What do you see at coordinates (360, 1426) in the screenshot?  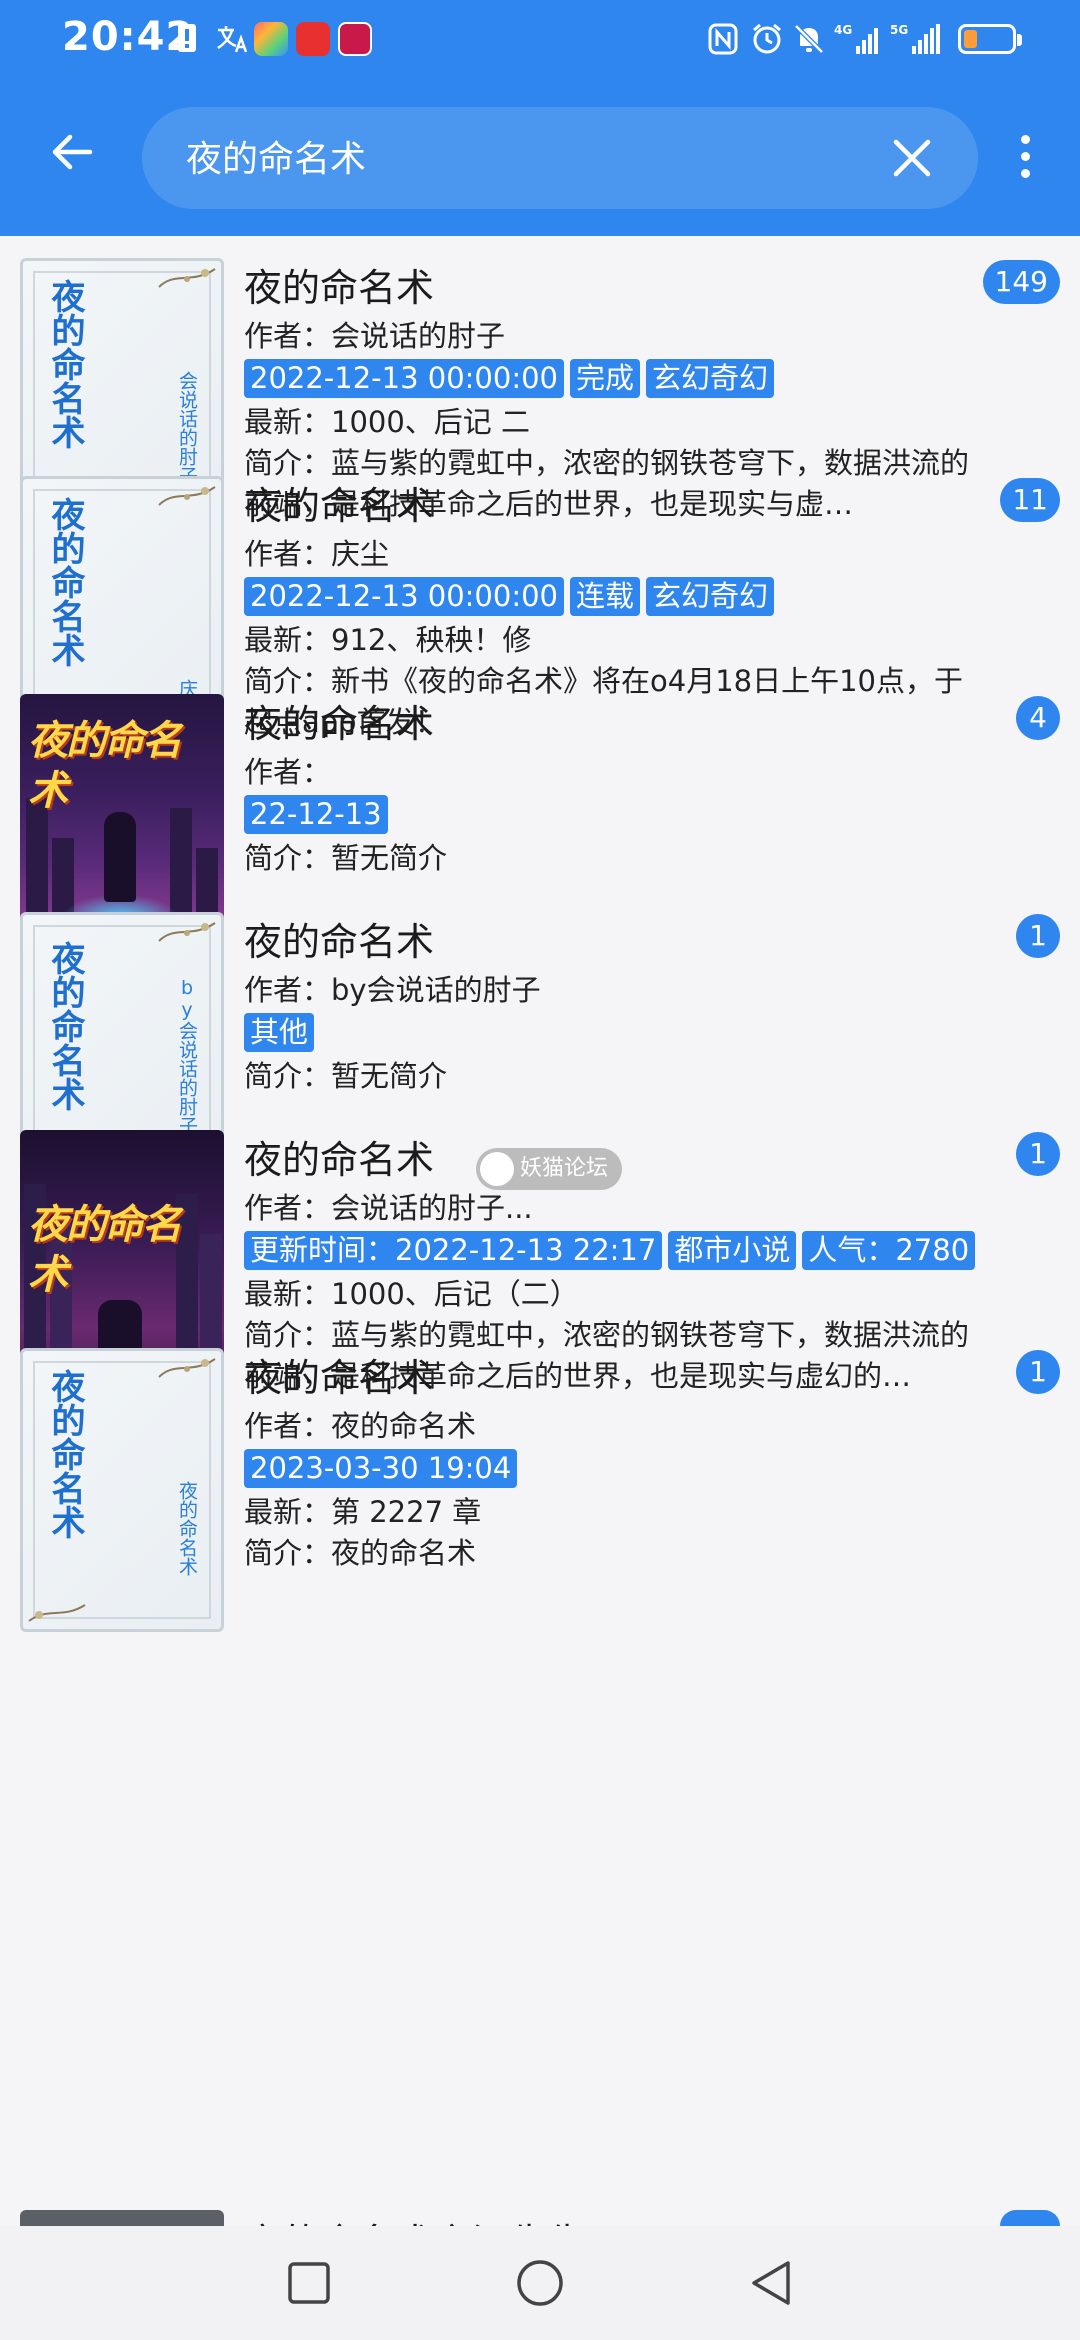 I see `book-author: 作者：夜的命名术` at bounding box center [360, 1426].